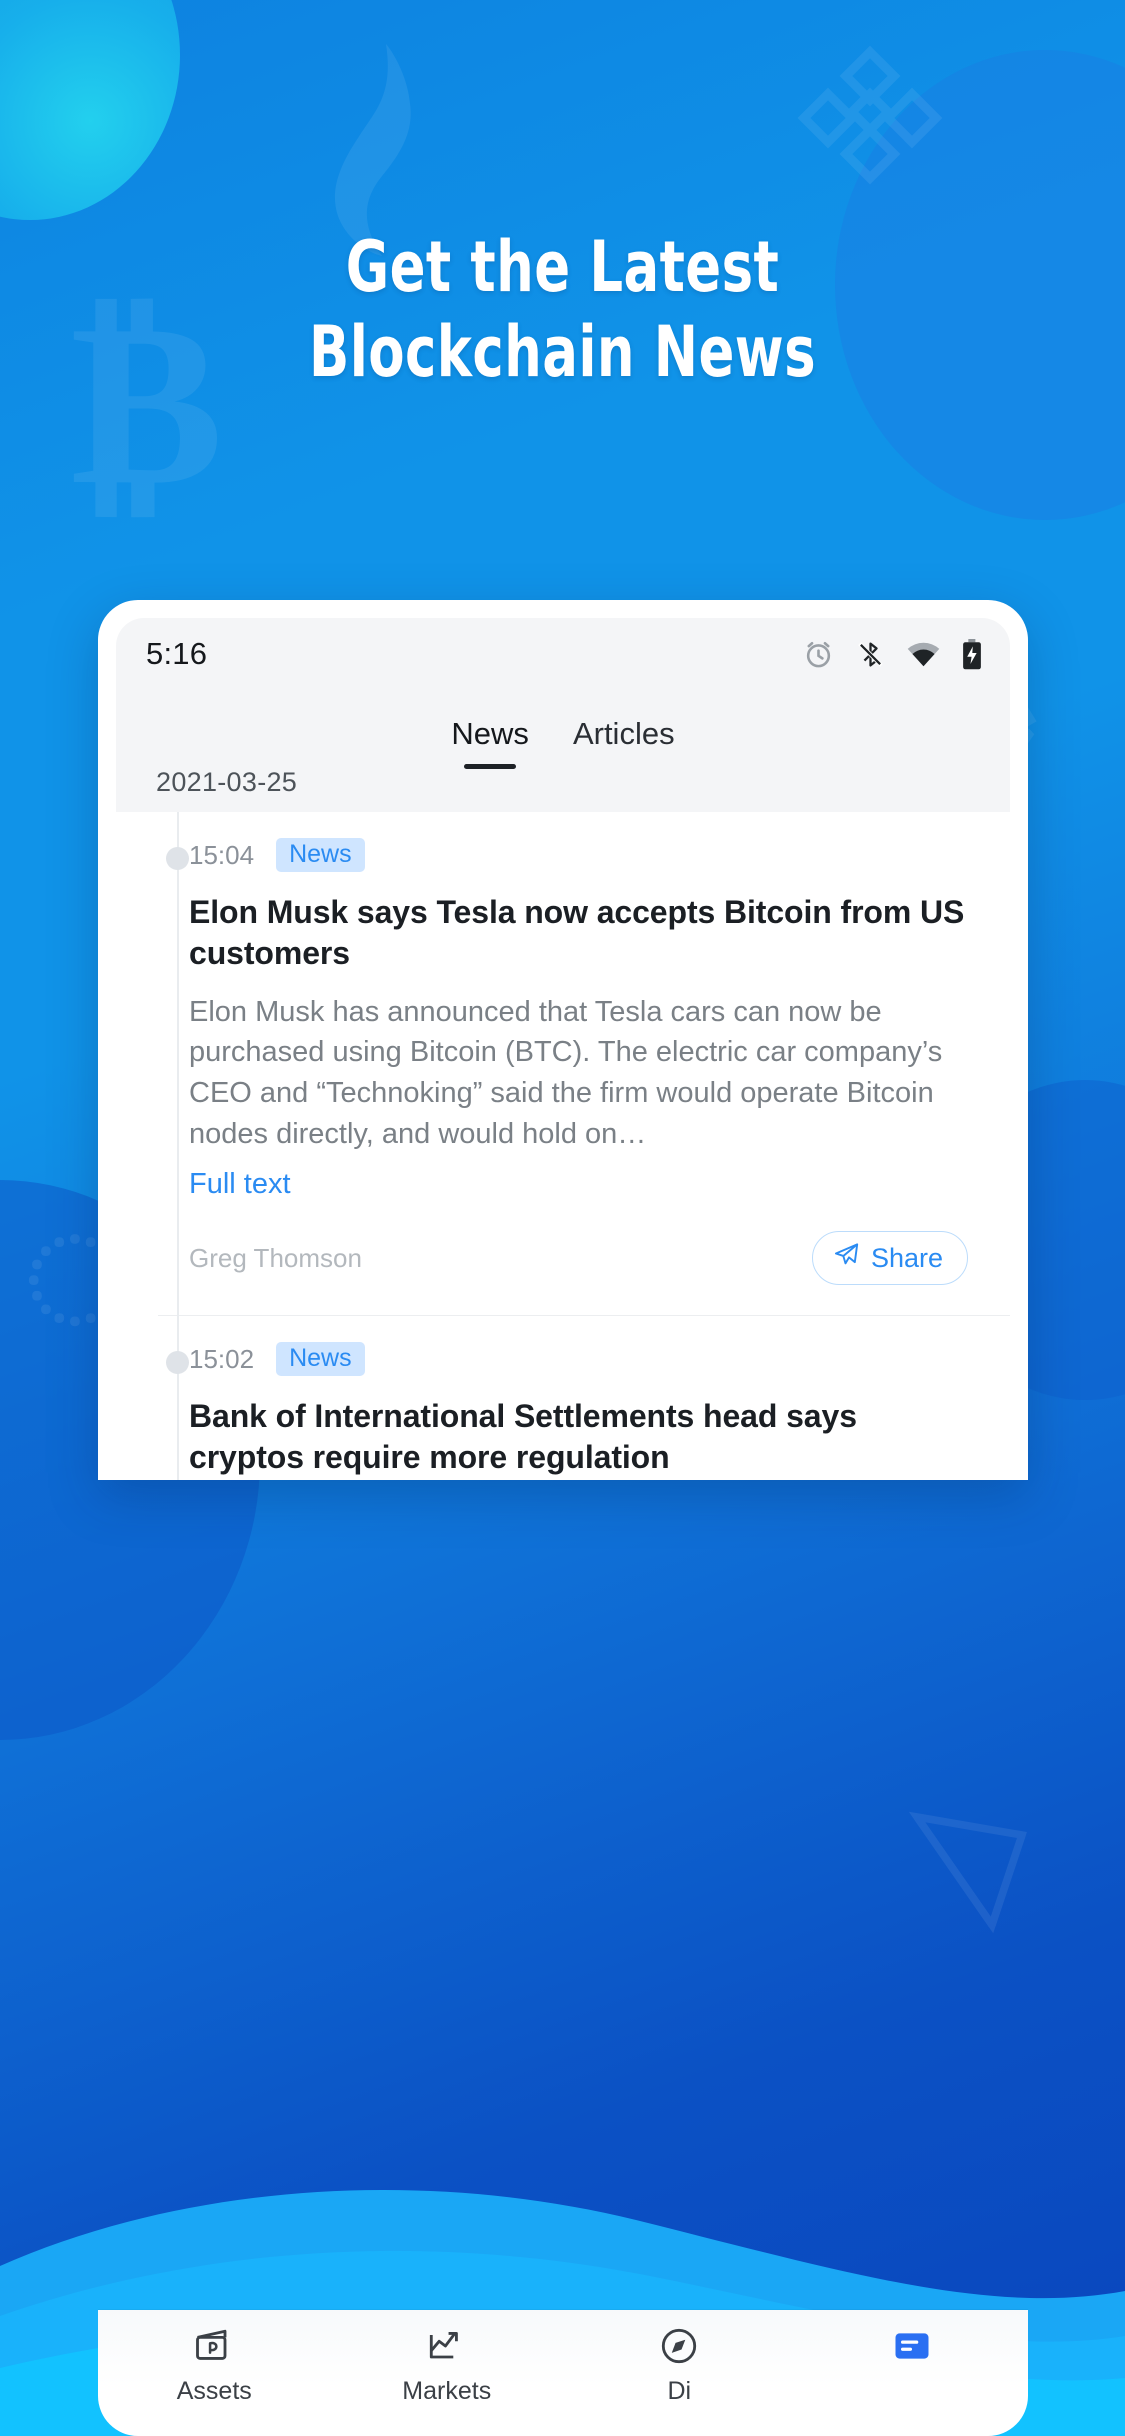 Image resolution: width=1125 pixels, height=2436 pixels. I want to click on news-item-footer: Greg Thomson Share, so click(578, 1273).